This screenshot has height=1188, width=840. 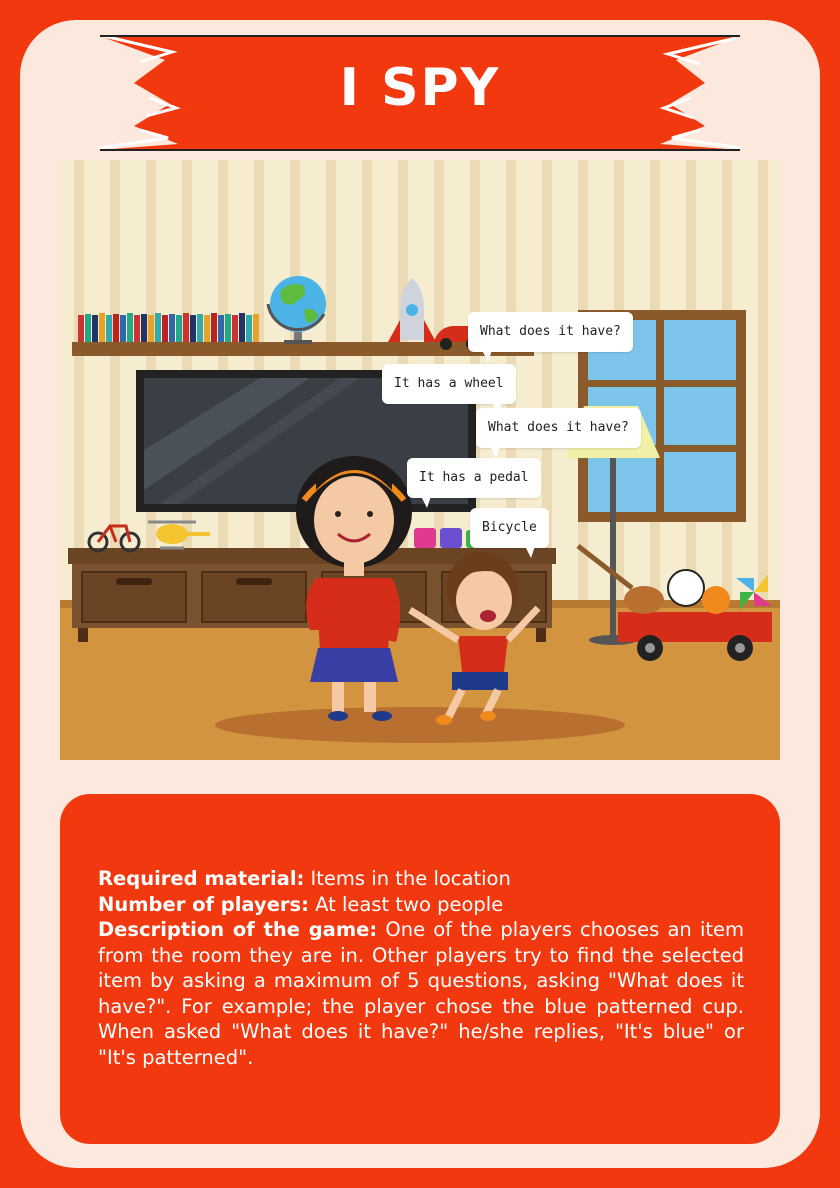 What do you see at coordinates (354, 588) in the screenshot?
I see `woman-character` at bounding box center [354, 588].